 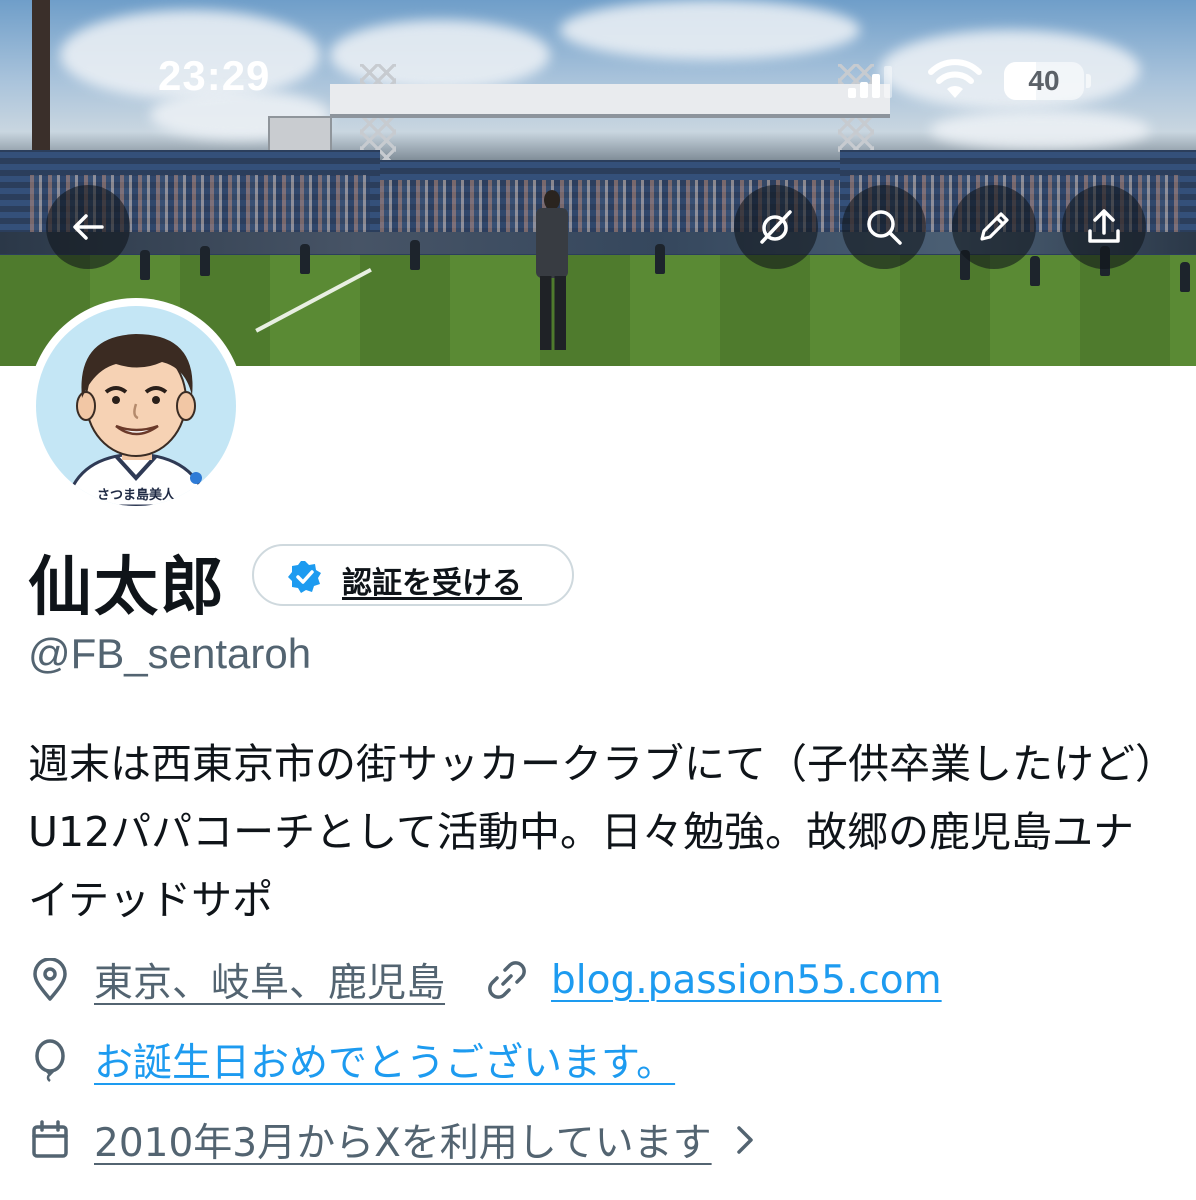 I want to click on profile-handle: @FB_sentaroh, so click(x=170, y=653).